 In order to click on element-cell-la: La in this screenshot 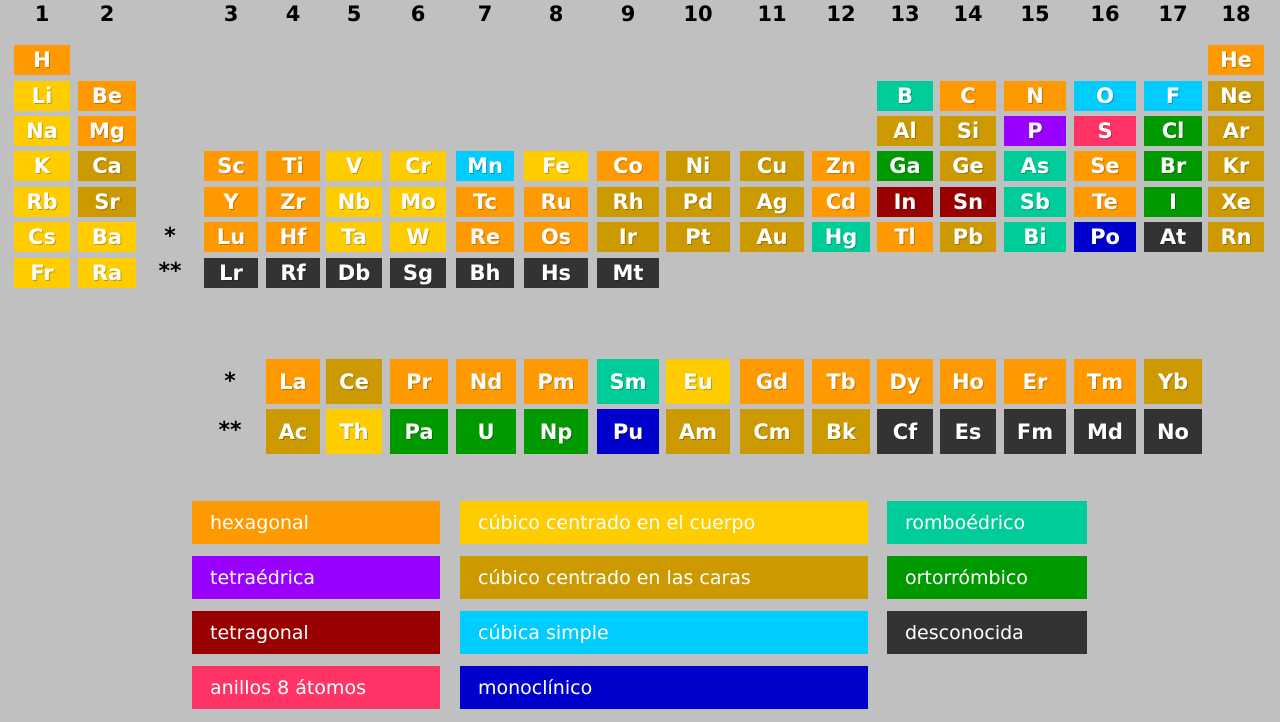, I will do `click(293, 381)`.